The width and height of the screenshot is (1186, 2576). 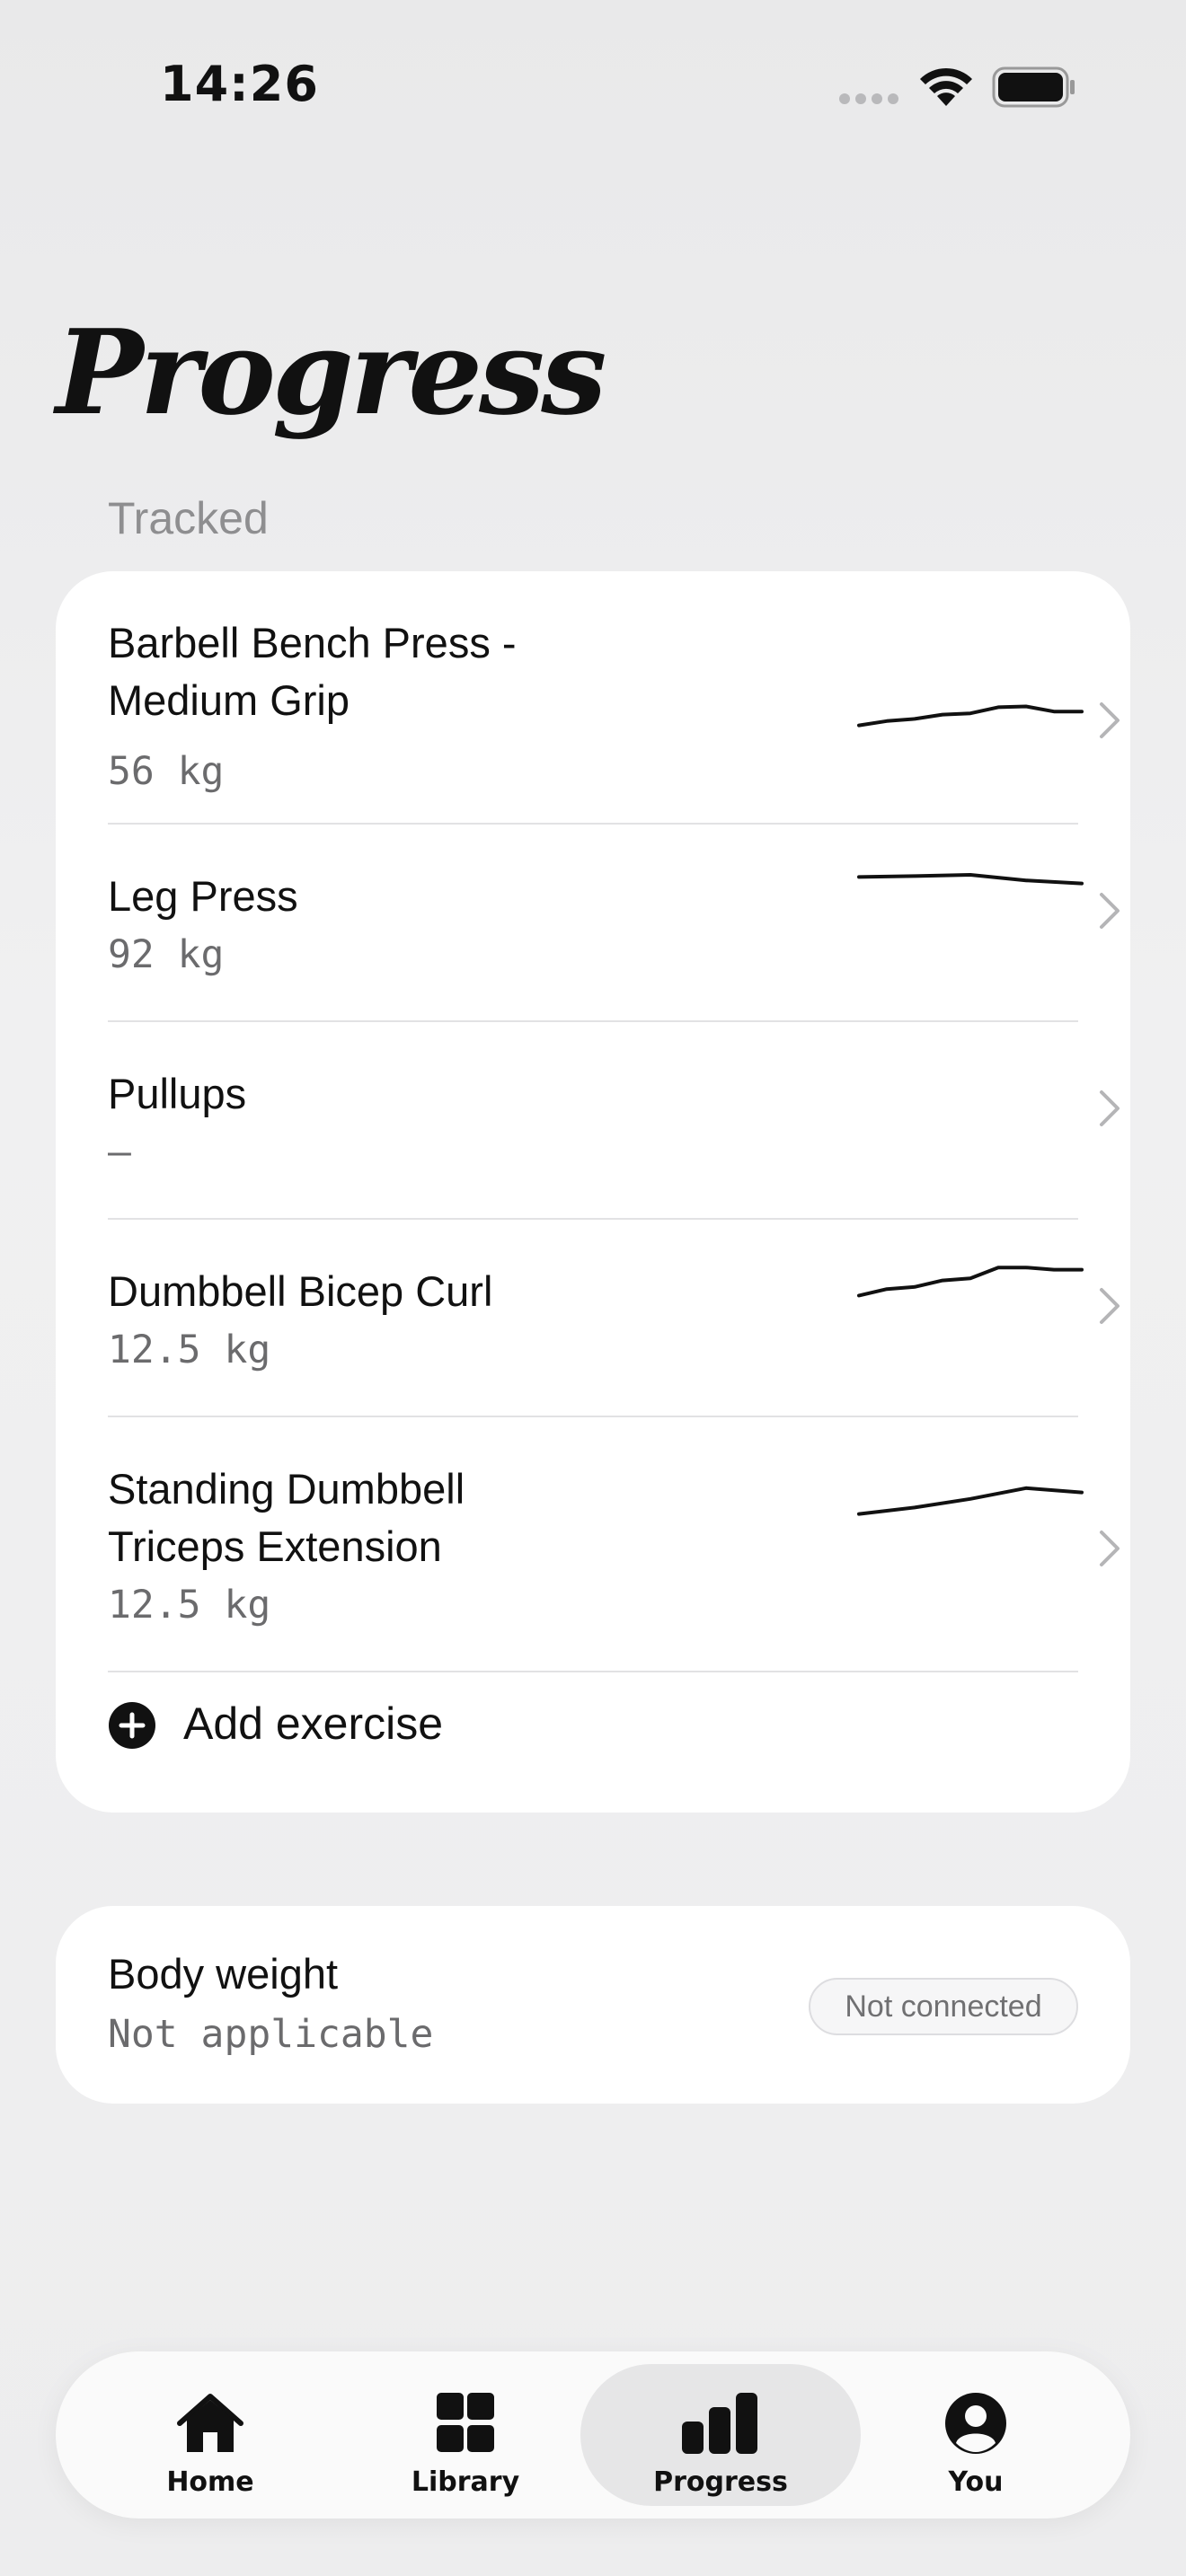 I want to click on cellular-signal-icon, so click(x=868, y=98).